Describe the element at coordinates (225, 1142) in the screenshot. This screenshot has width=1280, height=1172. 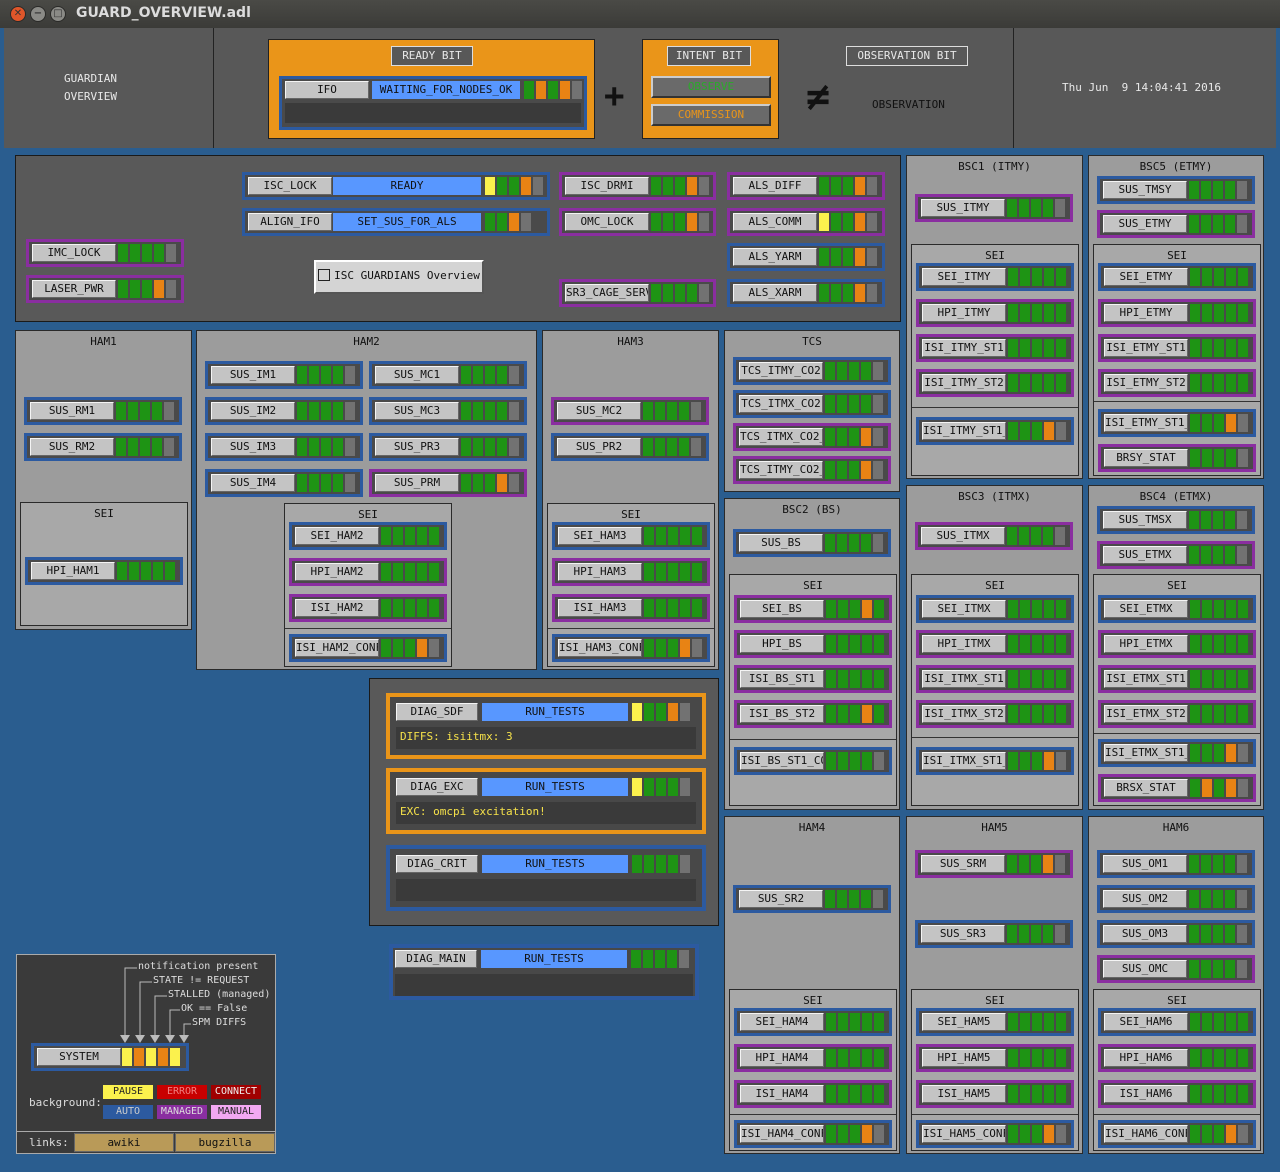
I see `bugzilla-link: bugzilla` at that location.